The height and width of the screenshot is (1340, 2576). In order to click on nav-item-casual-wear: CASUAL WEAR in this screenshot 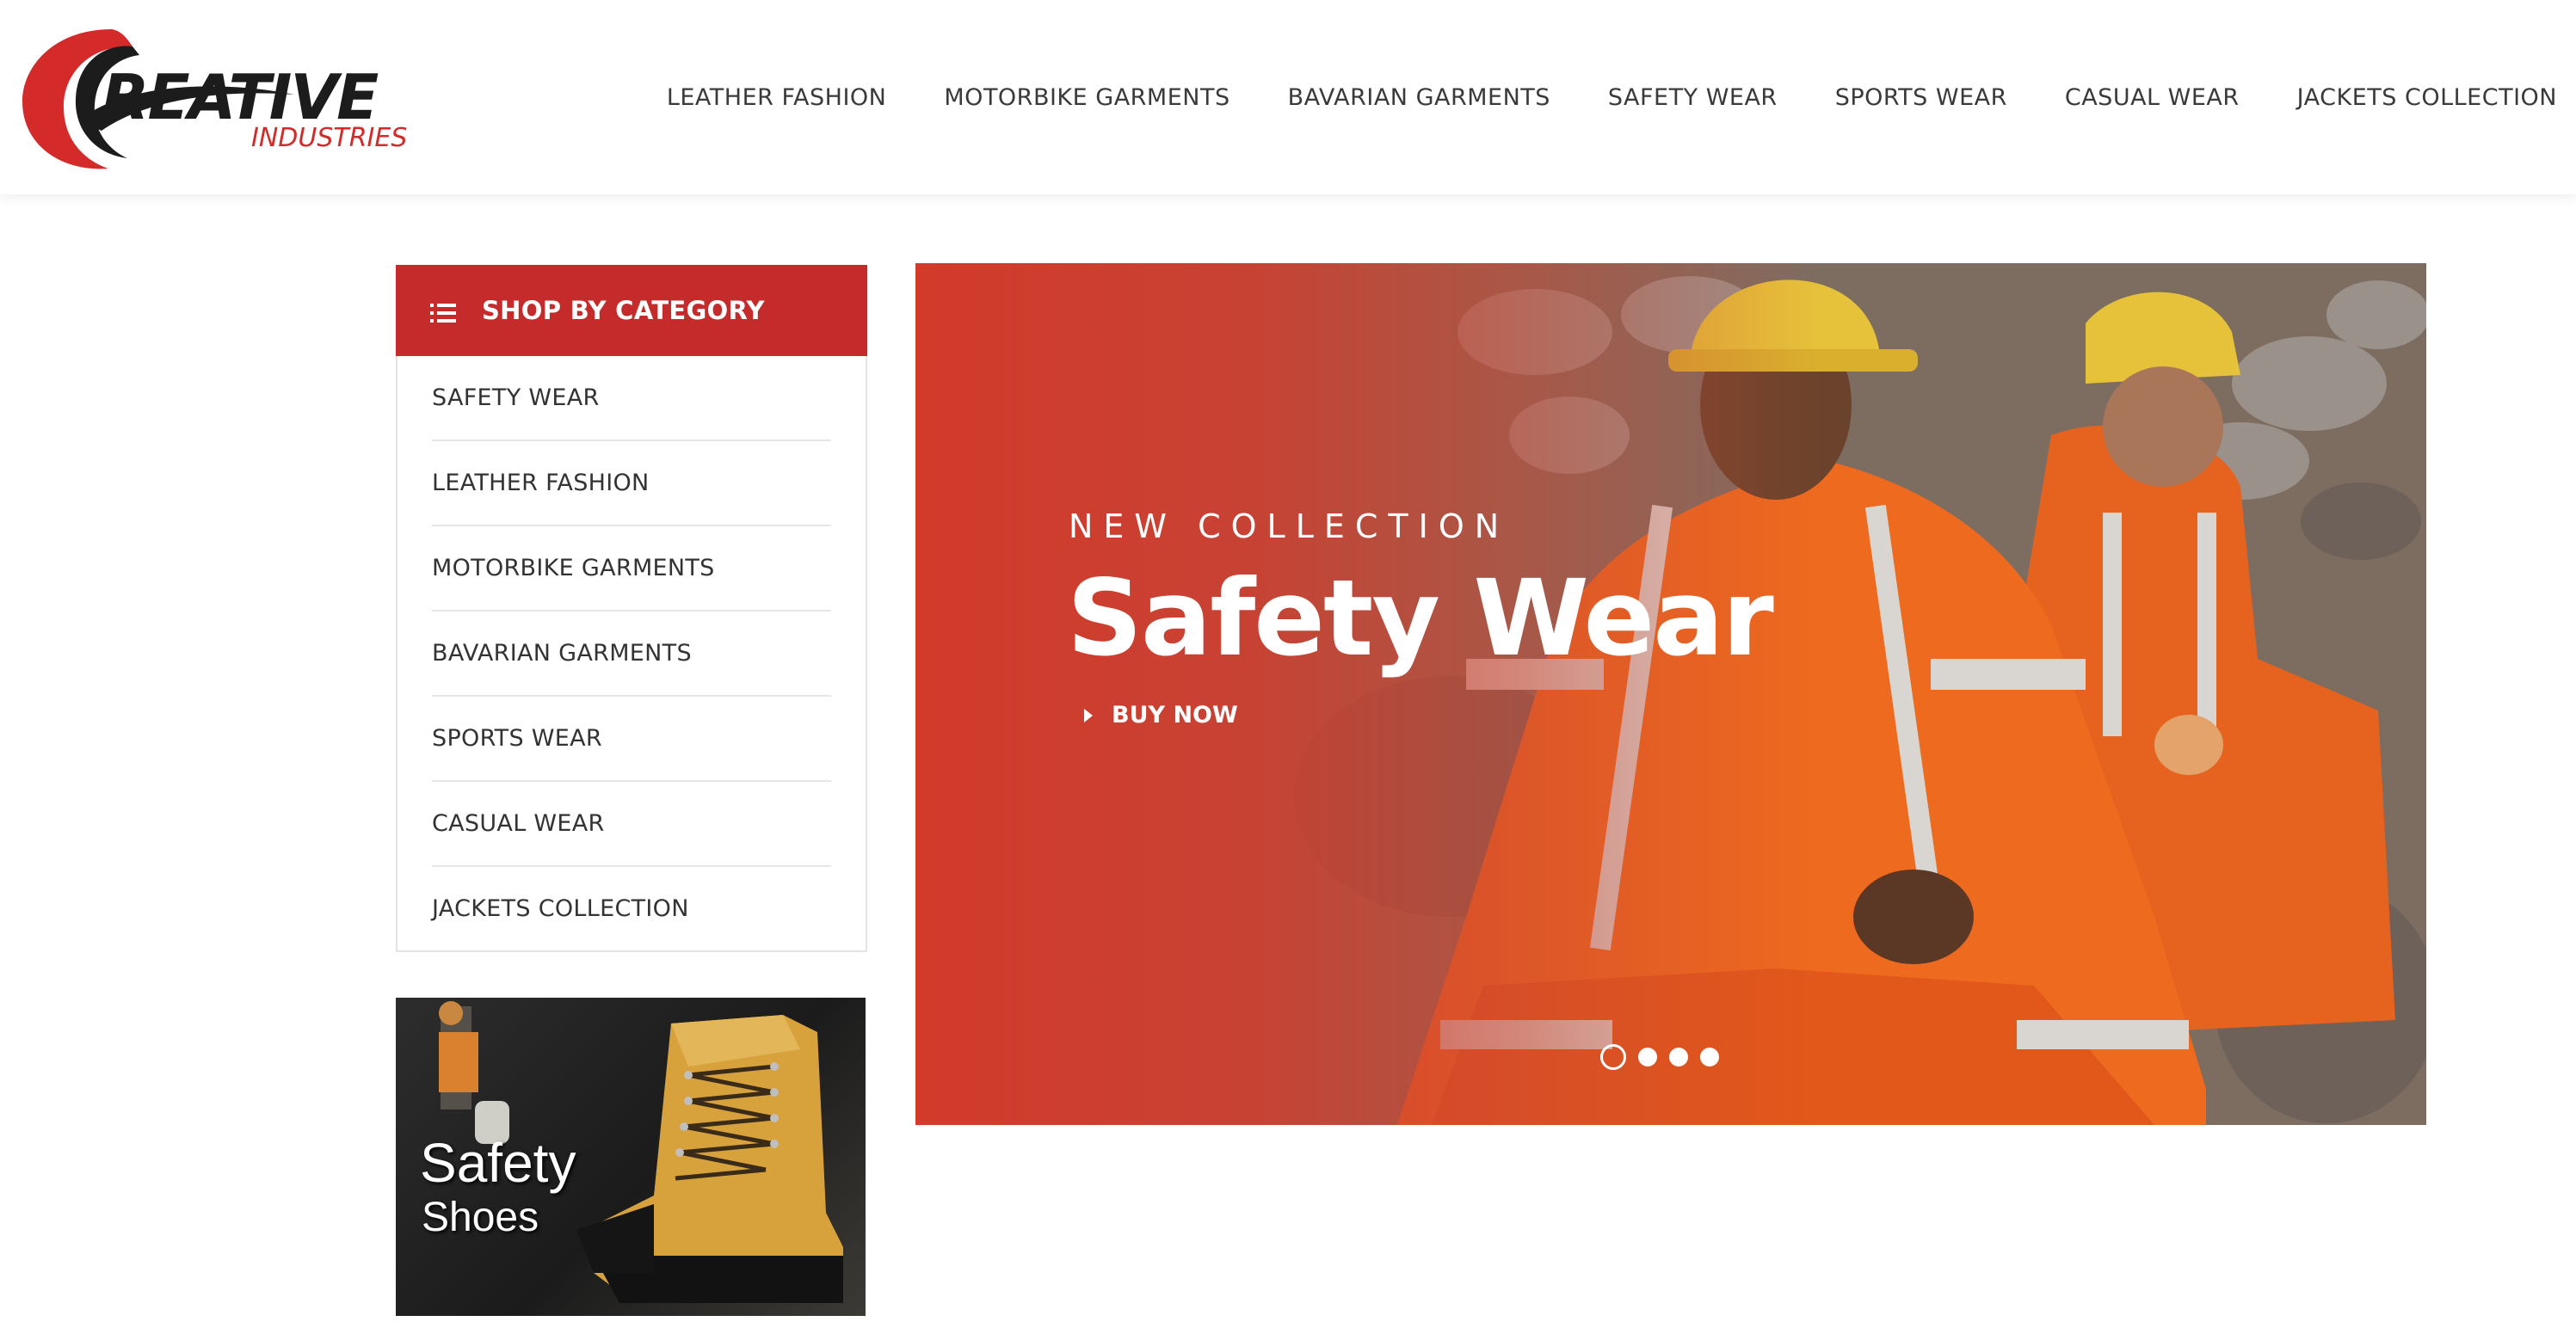, I will do `click(2152, 97)`.